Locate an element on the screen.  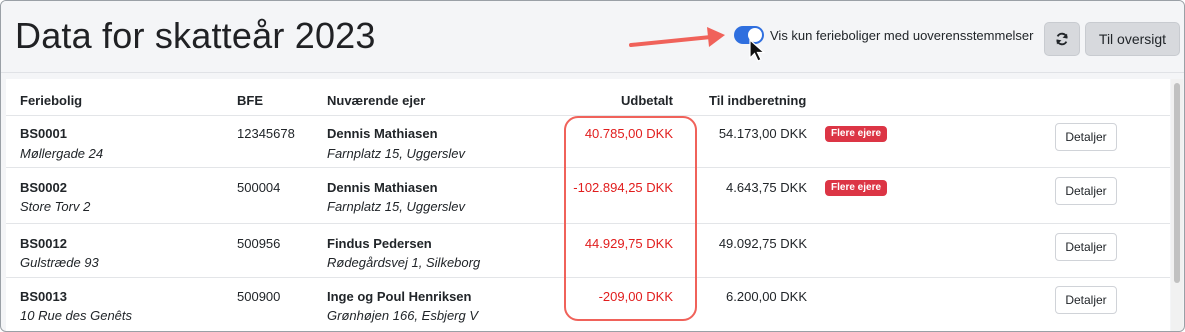
report-amount: 4.643,75 DKK is located at coordinates (766, 187).